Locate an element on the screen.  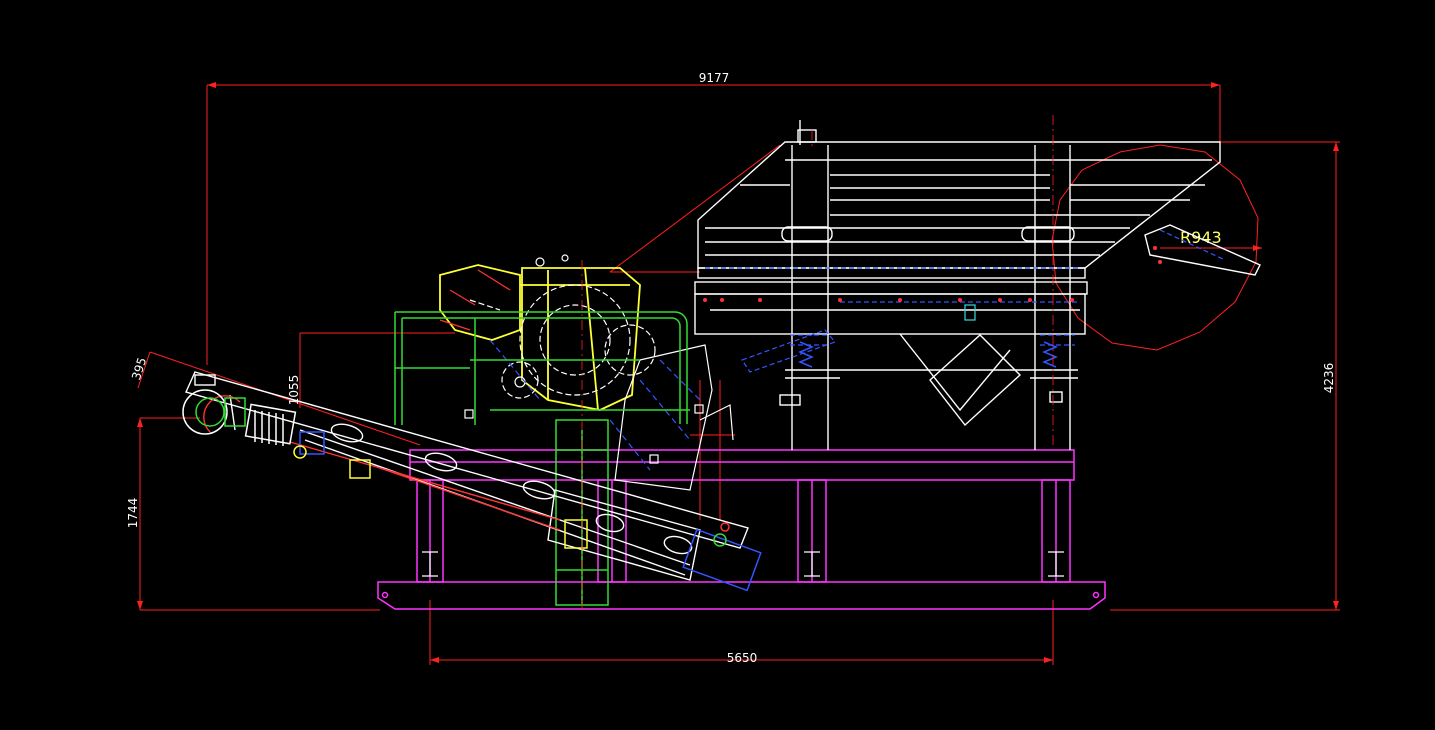
i-beam-marks is located at coordinates (743, 564).